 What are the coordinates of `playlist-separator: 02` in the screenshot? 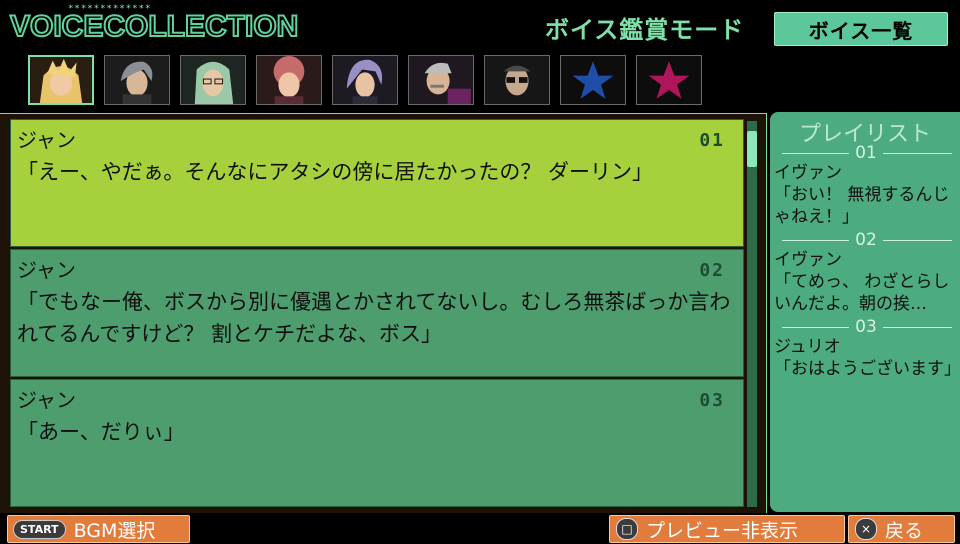 It's located at (866, 240).